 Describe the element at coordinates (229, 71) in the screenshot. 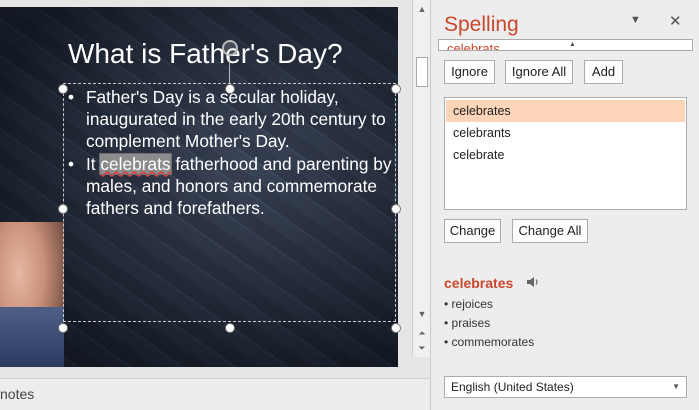

I see `rotate-handle-line` at that location.